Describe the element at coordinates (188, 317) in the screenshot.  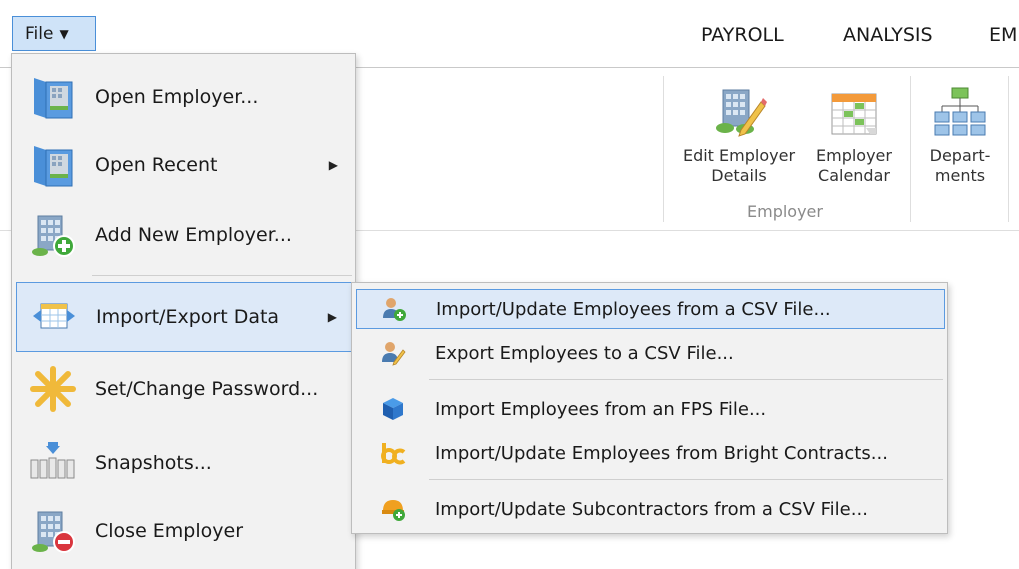
I see `menu-item-label: Import/Export Data` at that location.